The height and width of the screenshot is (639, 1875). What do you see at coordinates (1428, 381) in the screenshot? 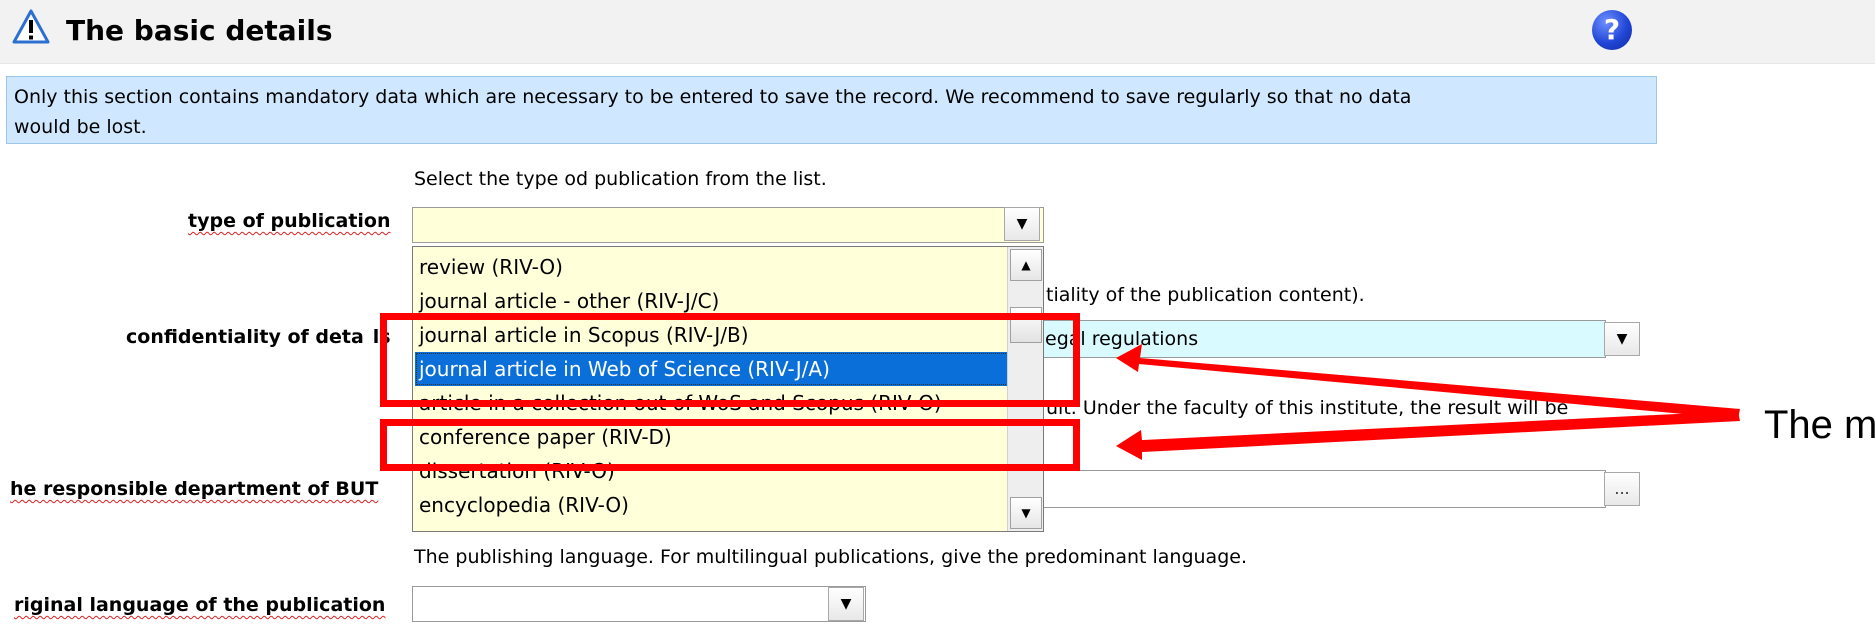
I see `annotation-arrow-upper` at bounding box center [1428, 381].